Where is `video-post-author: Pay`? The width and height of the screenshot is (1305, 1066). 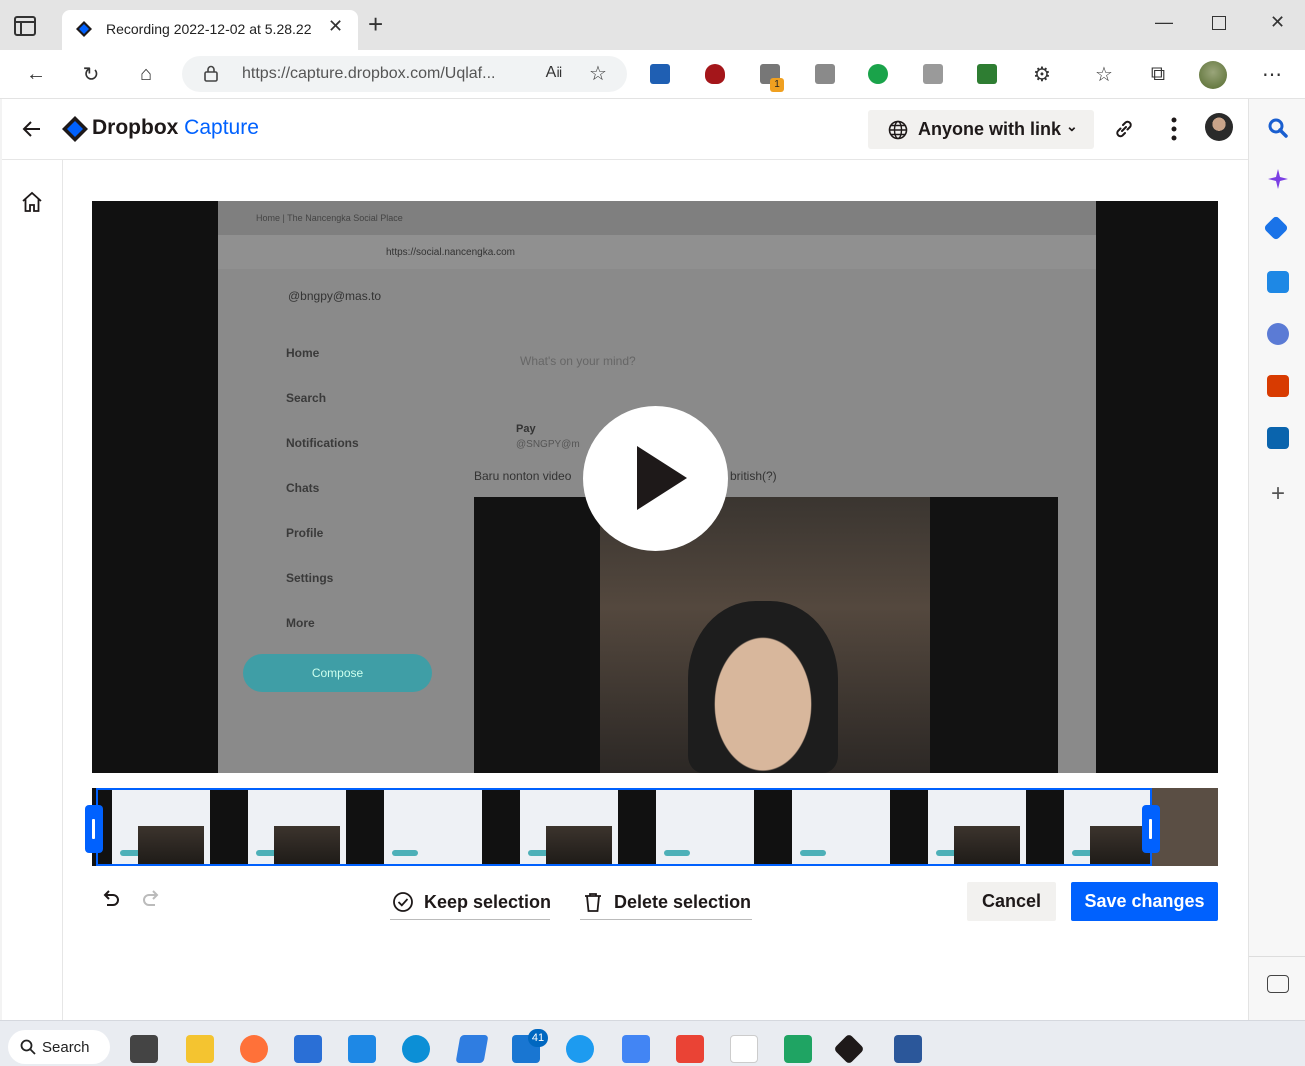 video-post-author: Pay is located at coordinates (526, 429).